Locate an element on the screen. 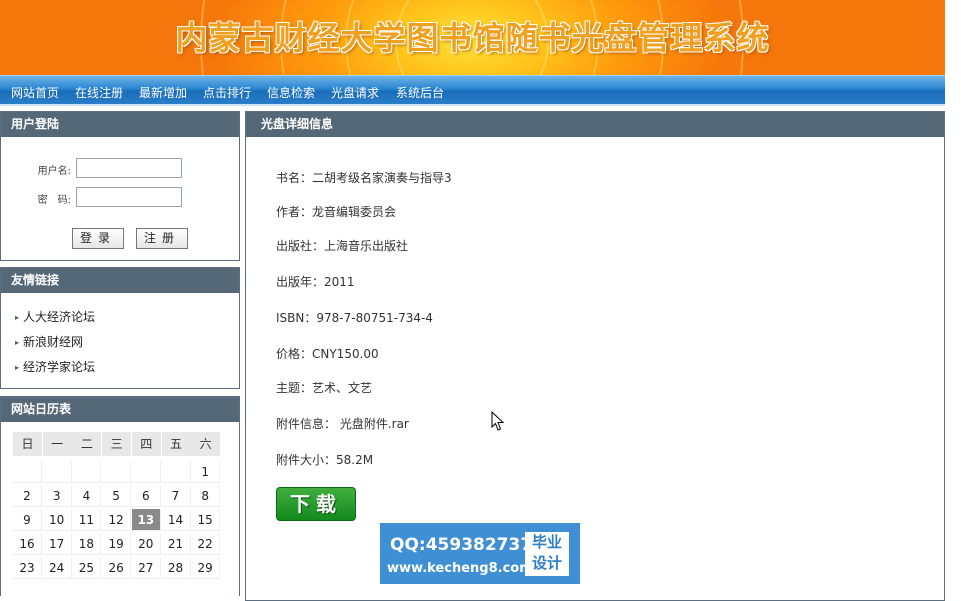  friend-links-title: 友情链接 is located at coordinates (120, 280).